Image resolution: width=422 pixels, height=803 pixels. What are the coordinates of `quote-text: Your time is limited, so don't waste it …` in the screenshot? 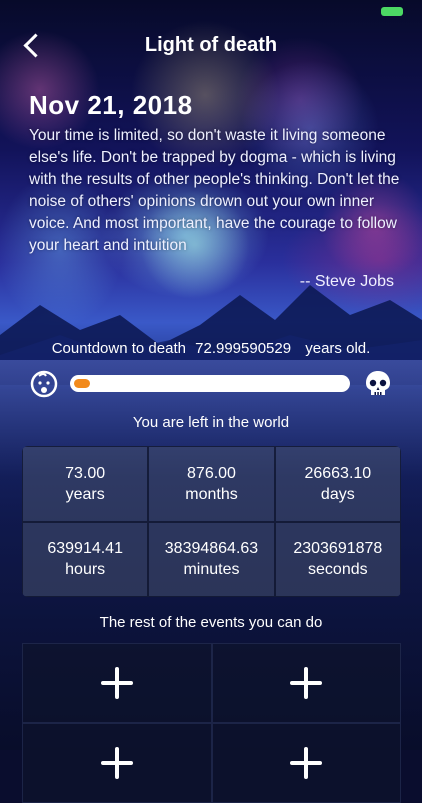 It's located at (214, 190).